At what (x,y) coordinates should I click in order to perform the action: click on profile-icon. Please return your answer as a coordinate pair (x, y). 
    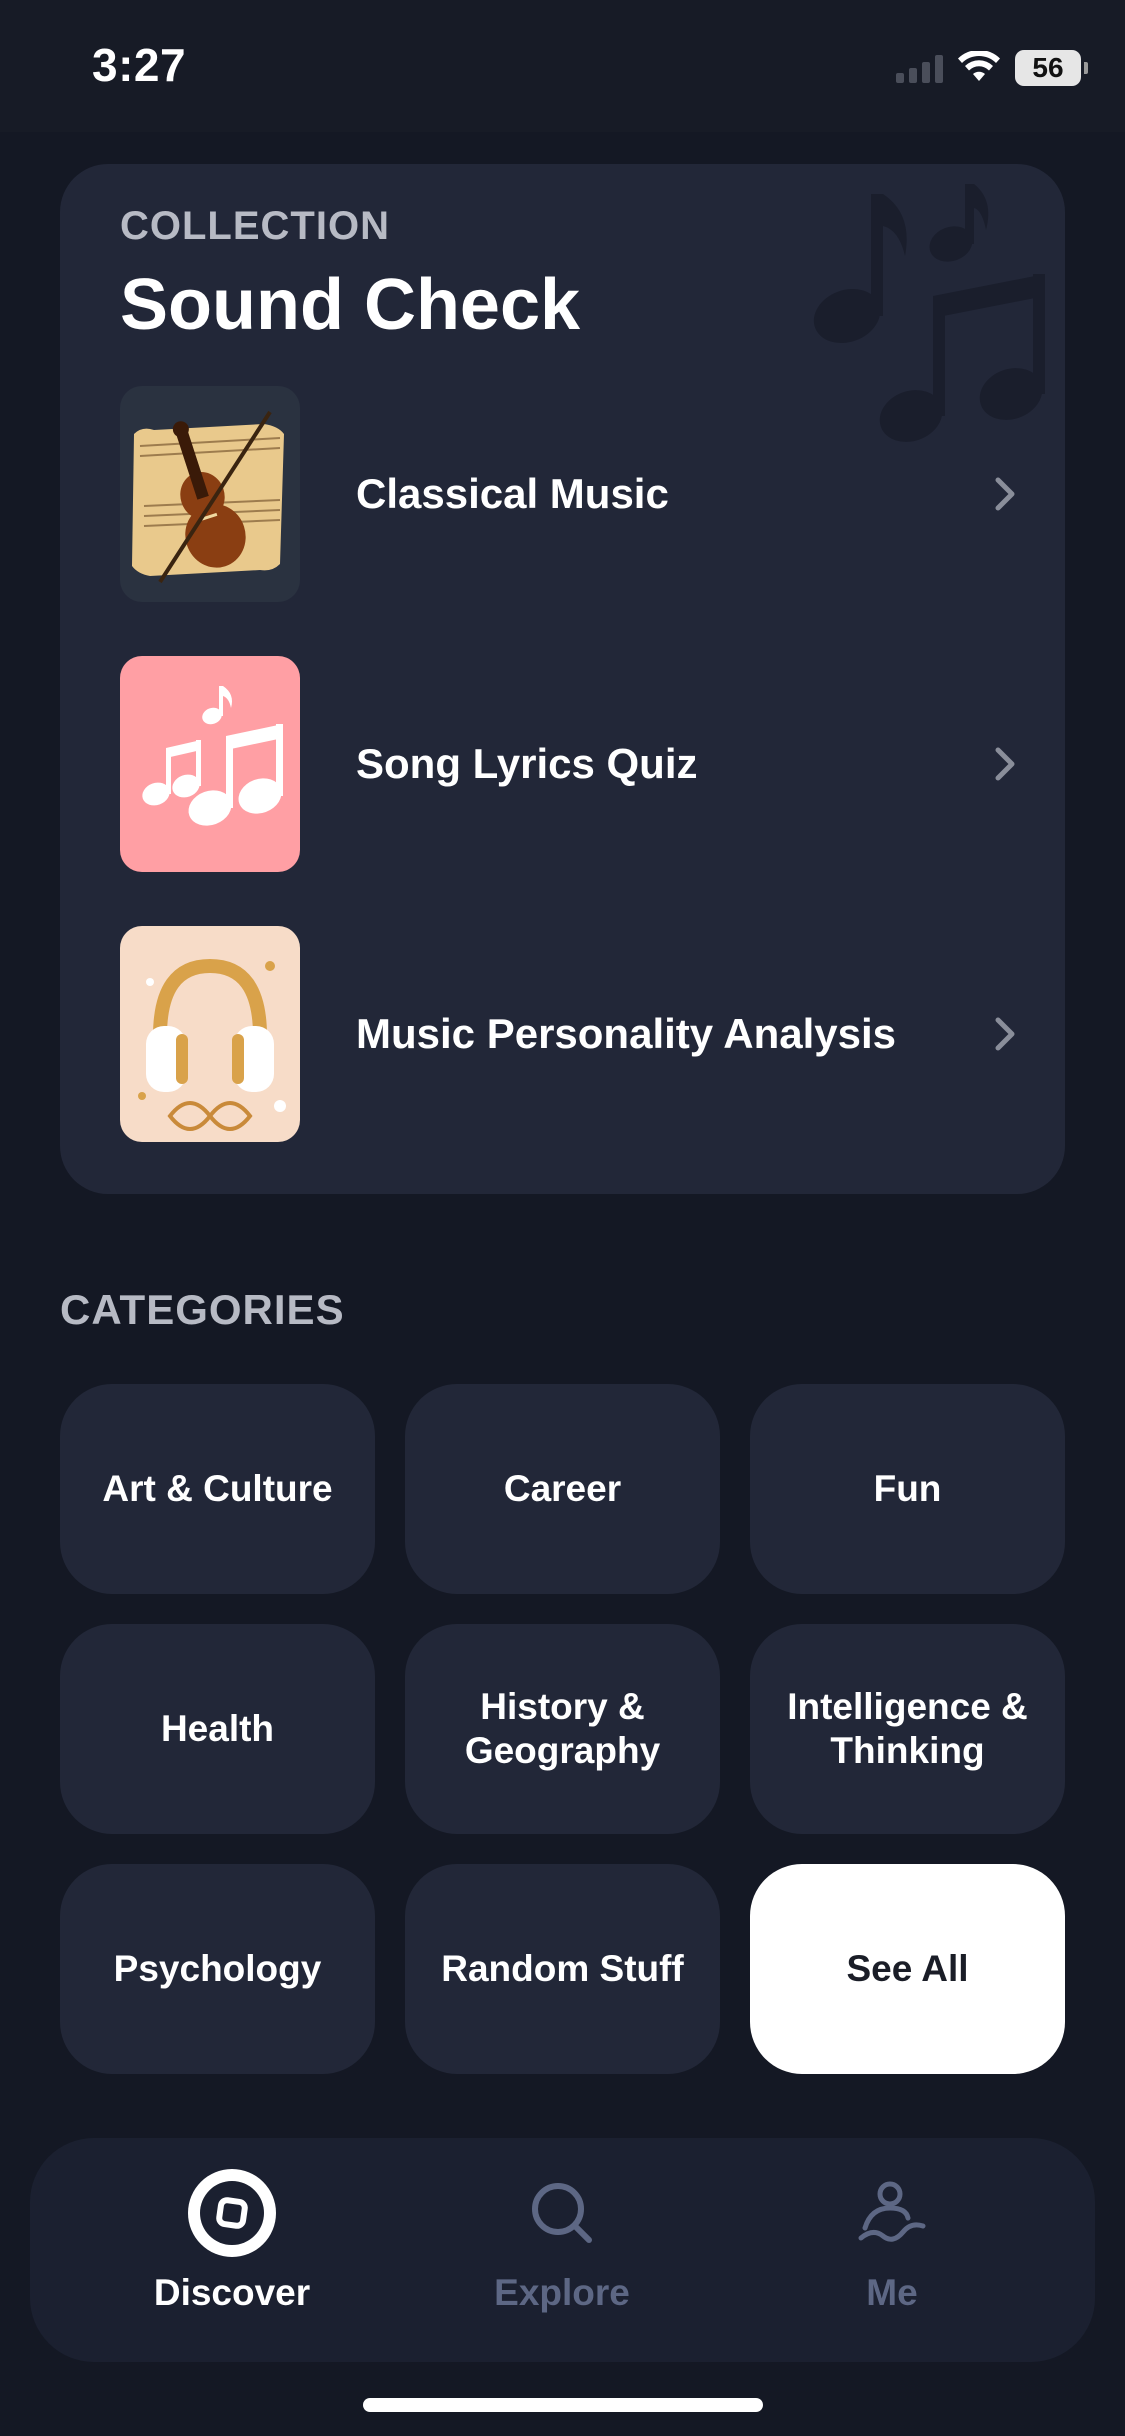
    Looking at the image, I should click on (892, 2213).